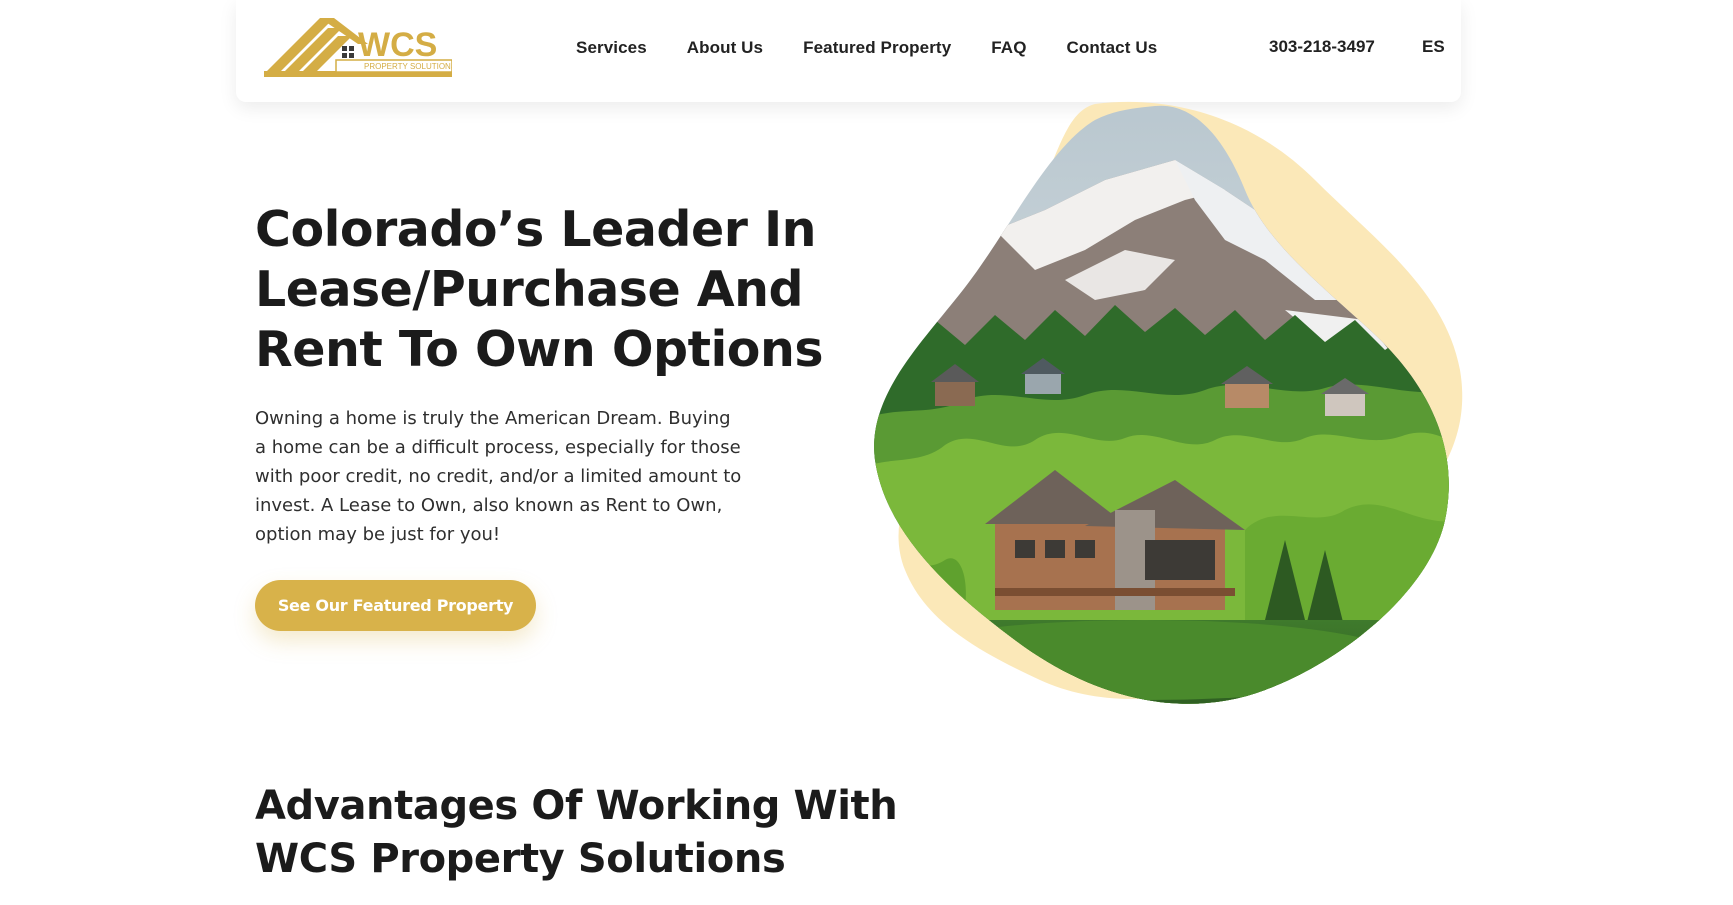 This screenshot has height=905, width=1733. Describe the element at coordinates (529, 289) in the screenshot. I see `hero-title-line: Lease/Purchase And` at that location.